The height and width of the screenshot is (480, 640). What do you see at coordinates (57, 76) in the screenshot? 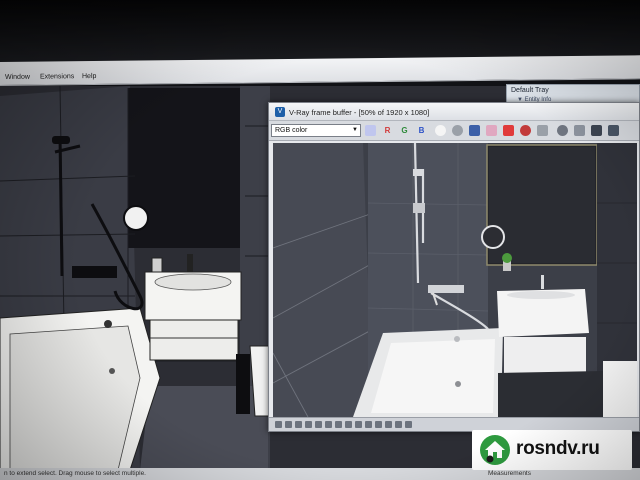
I see `menu-item-extensions: Extensions` at bounding box center [57, 76].